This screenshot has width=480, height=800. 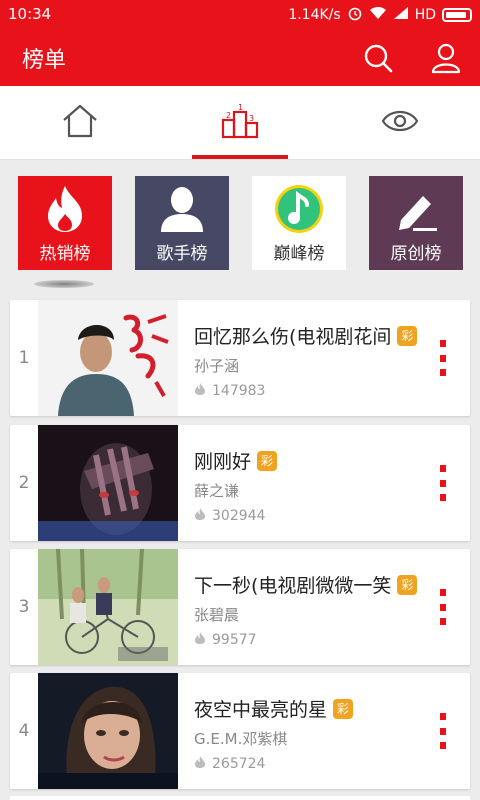 What do you see at coordinates (182, 254) in the screenshot?
I see `category-label: 歌手榜` at bounding box center [182, 254].